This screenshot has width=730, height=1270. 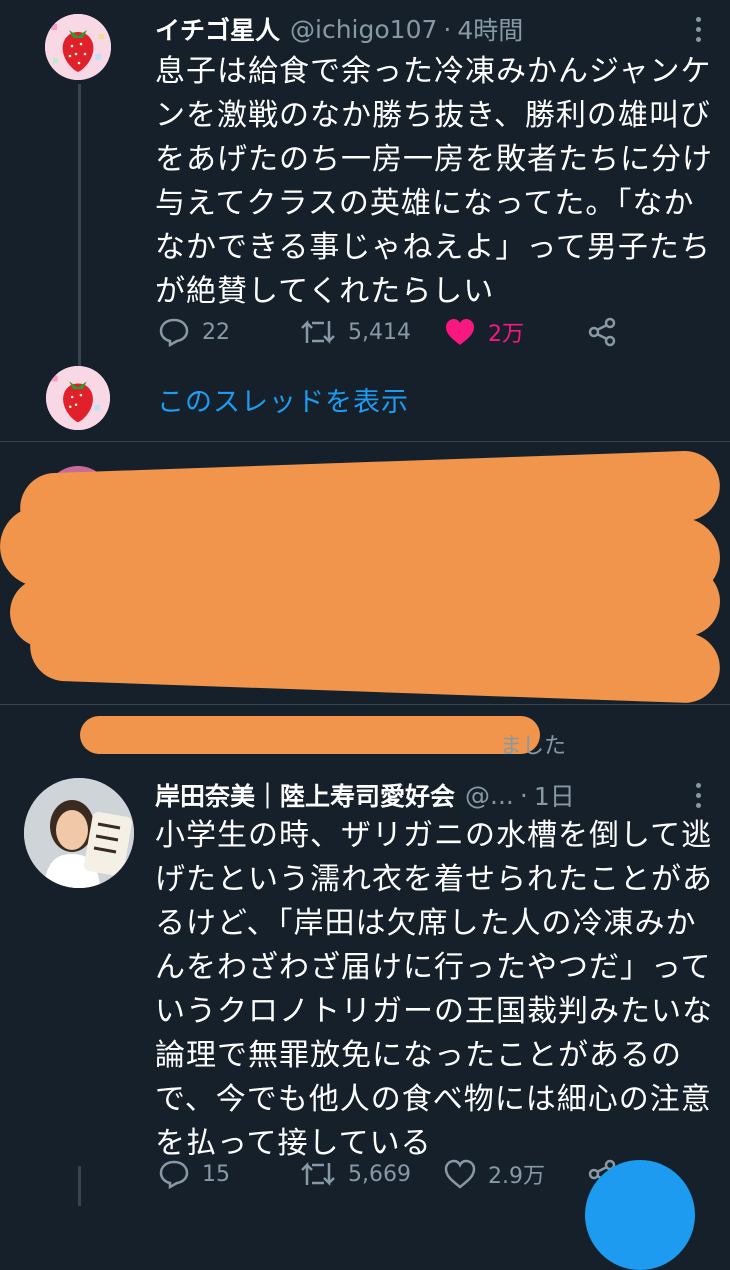 I want to click on timestamp: 4時間, so click(x=490, y=29).